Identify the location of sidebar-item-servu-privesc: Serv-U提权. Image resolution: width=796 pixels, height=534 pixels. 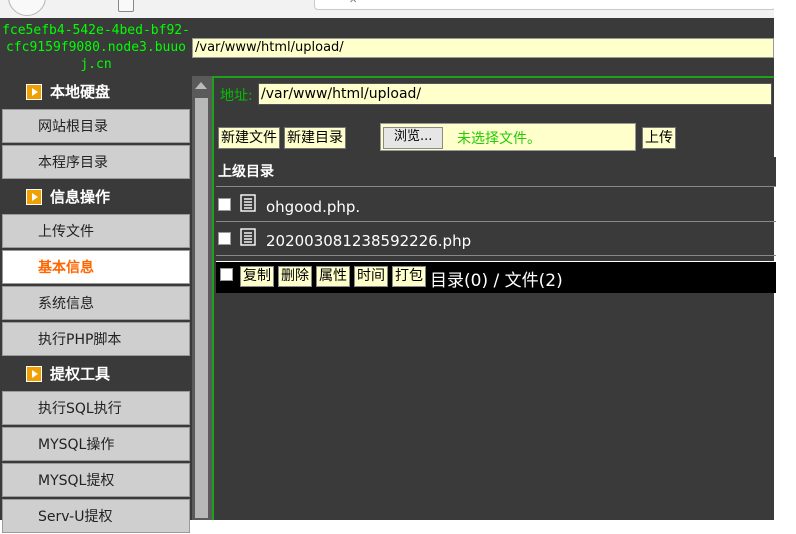
(96, 516).